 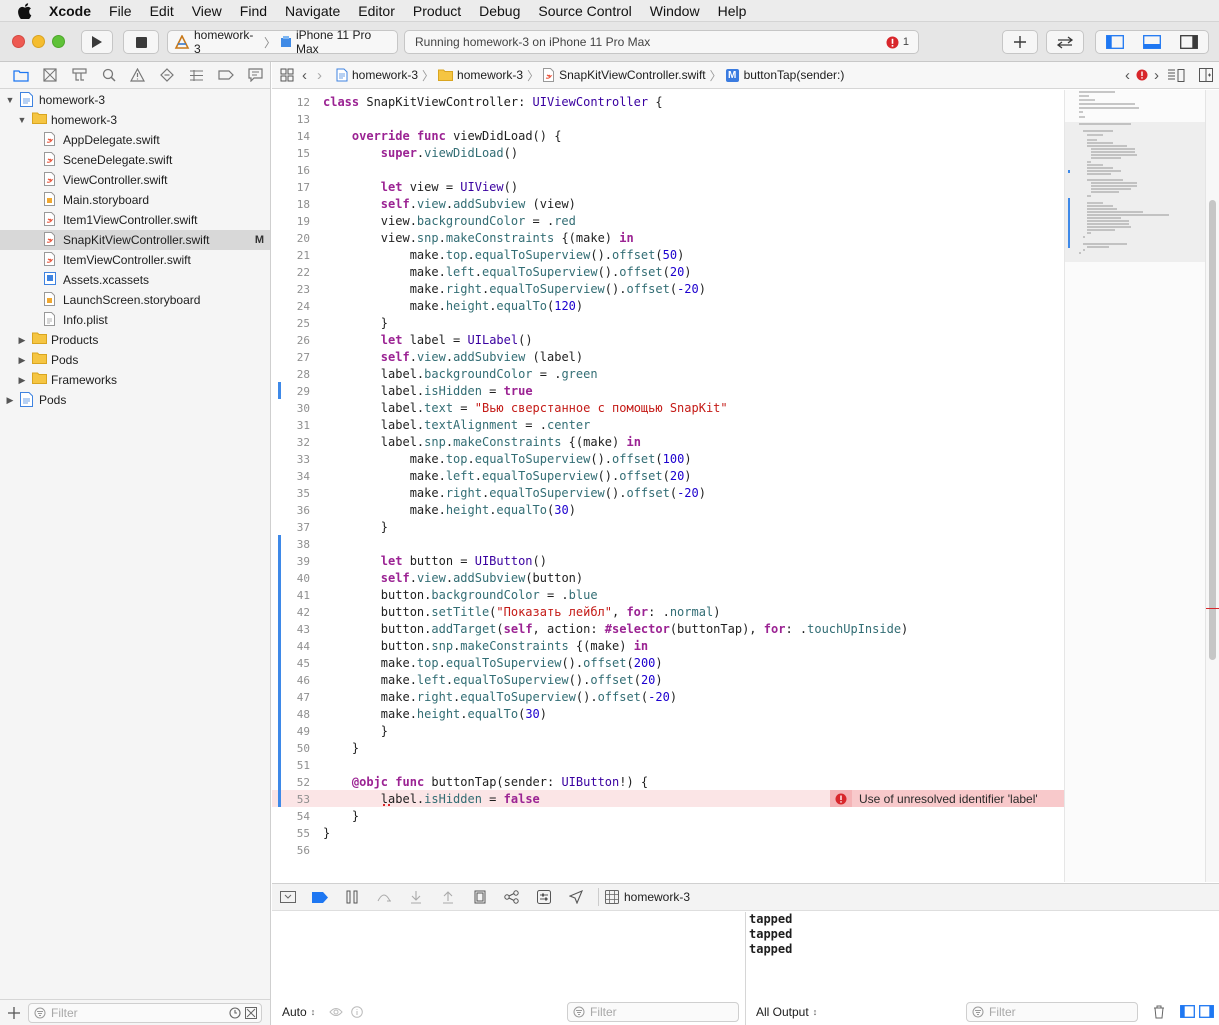 I want to click on code-review-button, so click(x=1065, y=42).